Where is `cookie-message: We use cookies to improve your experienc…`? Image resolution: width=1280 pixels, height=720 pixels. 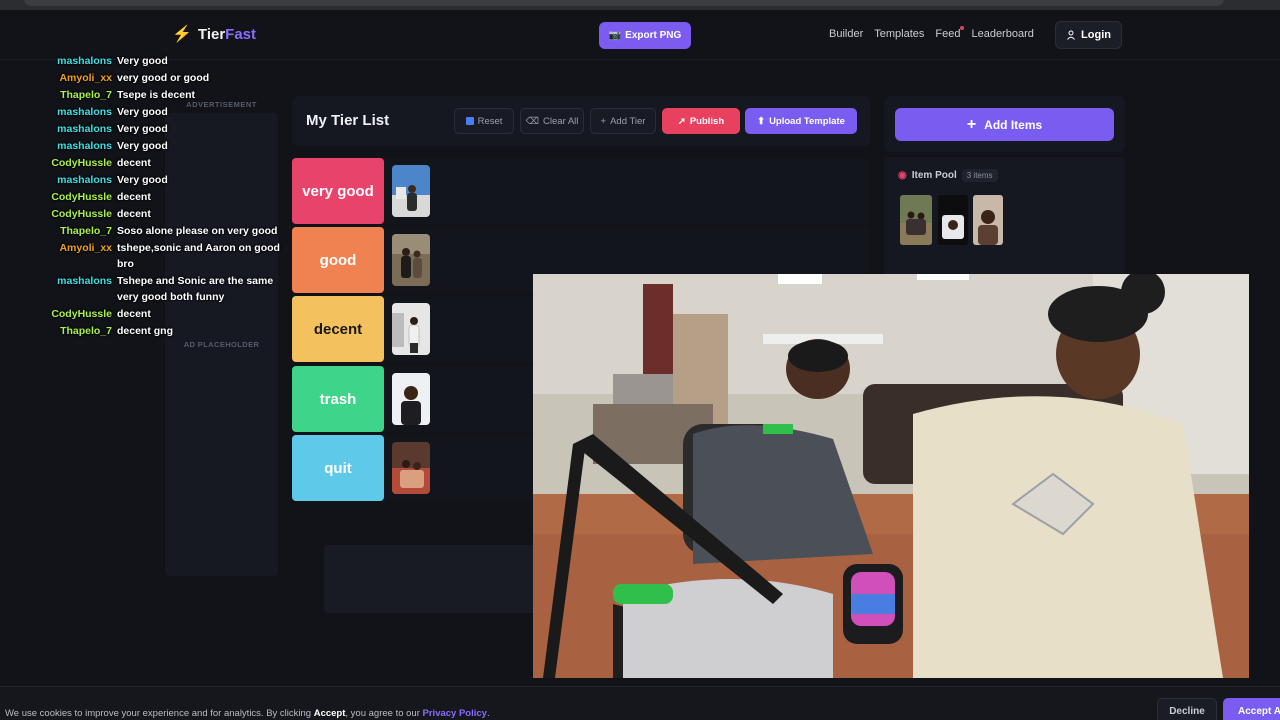
cookie-message: We use cookies to improve your experienc… is located at coordinates (247, 713).